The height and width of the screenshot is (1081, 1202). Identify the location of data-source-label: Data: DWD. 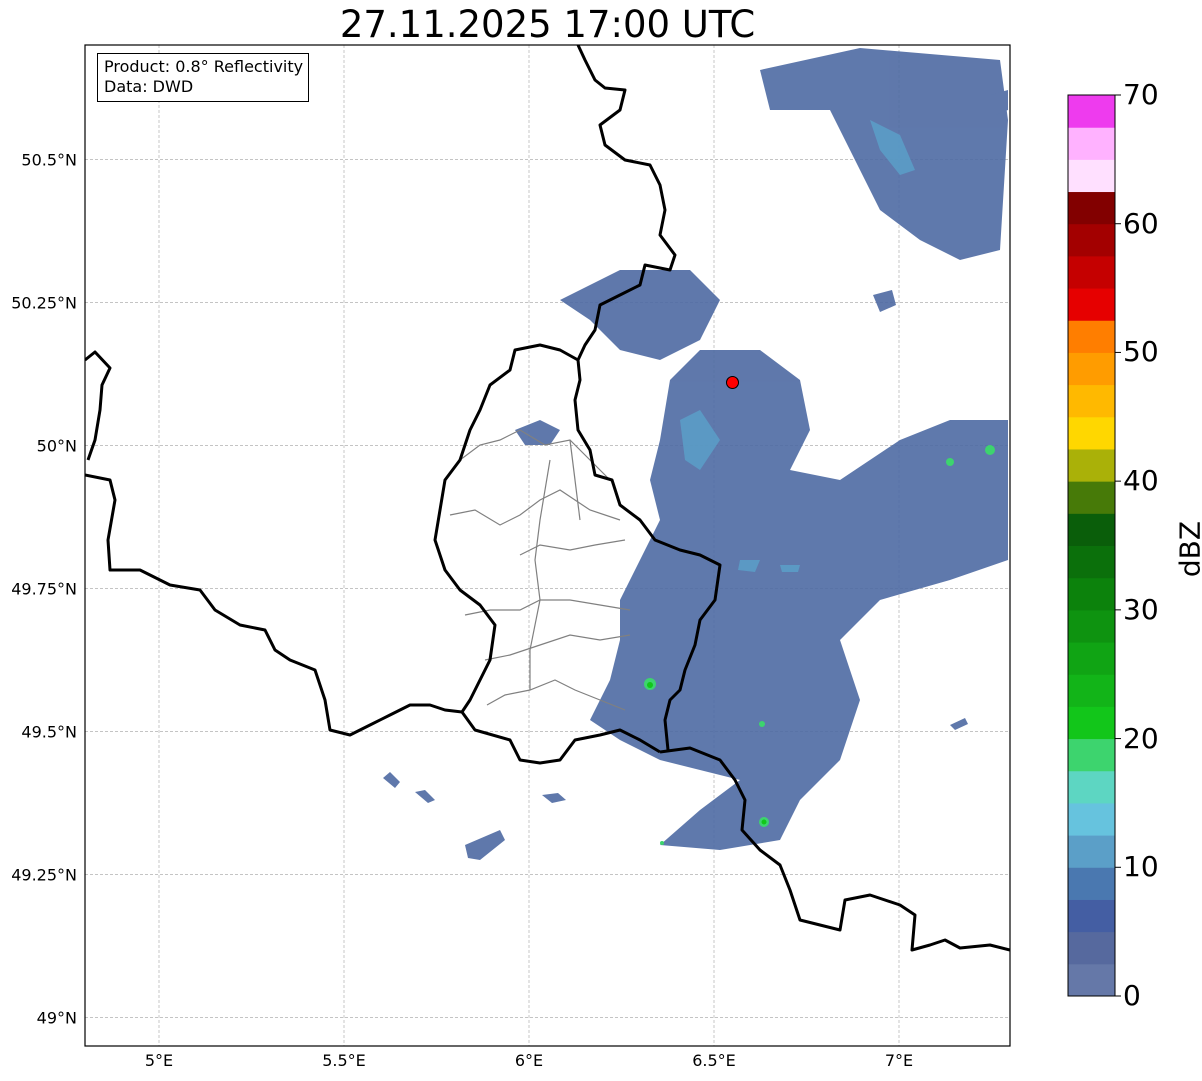
(149, 86).